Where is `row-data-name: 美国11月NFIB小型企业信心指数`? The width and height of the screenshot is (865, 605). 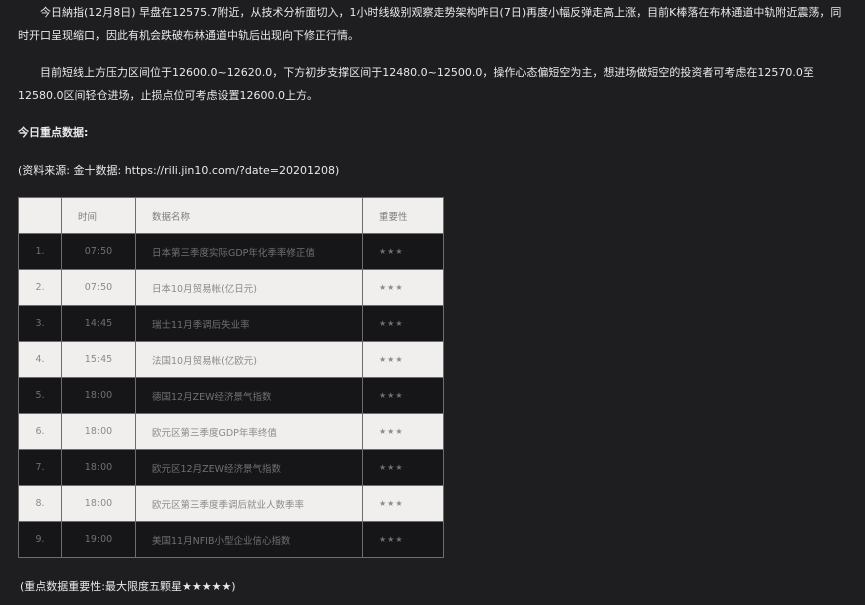 row-data-name: 美国11月NFIB小型企业信心指数 is located at coordinates (249, 539).